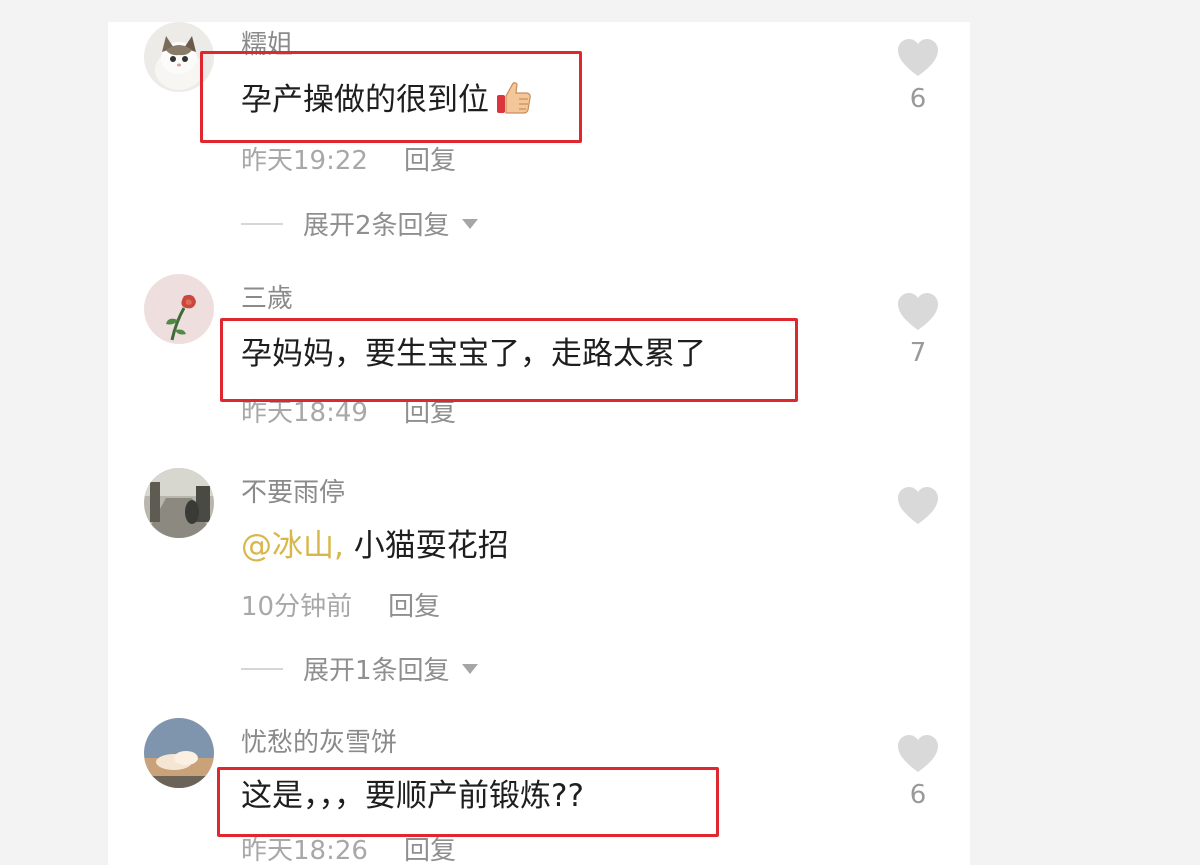  What do you see at coordinates (179, 309) in the screenshot?
I see `user-avatar-rose` at bounding box center [179, 309].